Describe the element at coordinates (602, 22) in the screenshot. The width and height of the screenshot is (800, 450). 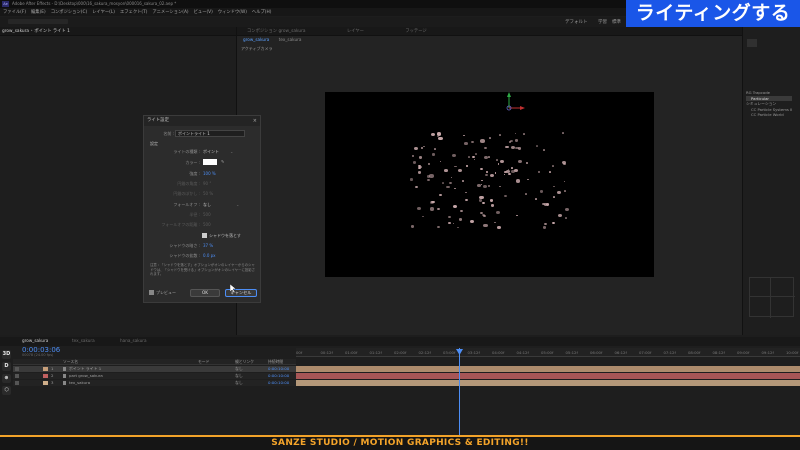
I see `workspace-learn: 学習` at that location.